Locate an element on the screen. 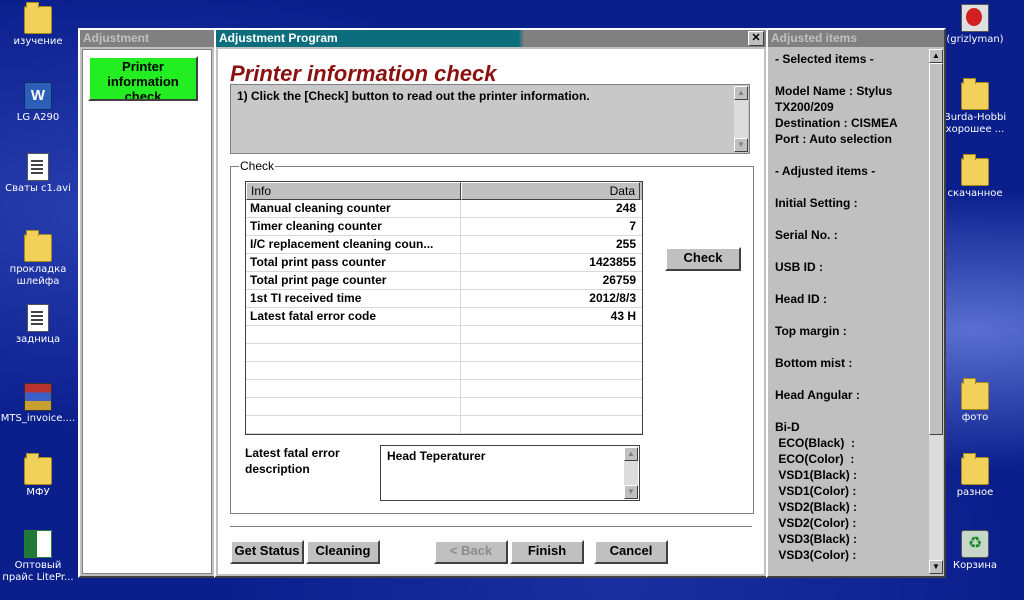  desktop-icon-korzina: Корзина is located at coordinates (975, 551).